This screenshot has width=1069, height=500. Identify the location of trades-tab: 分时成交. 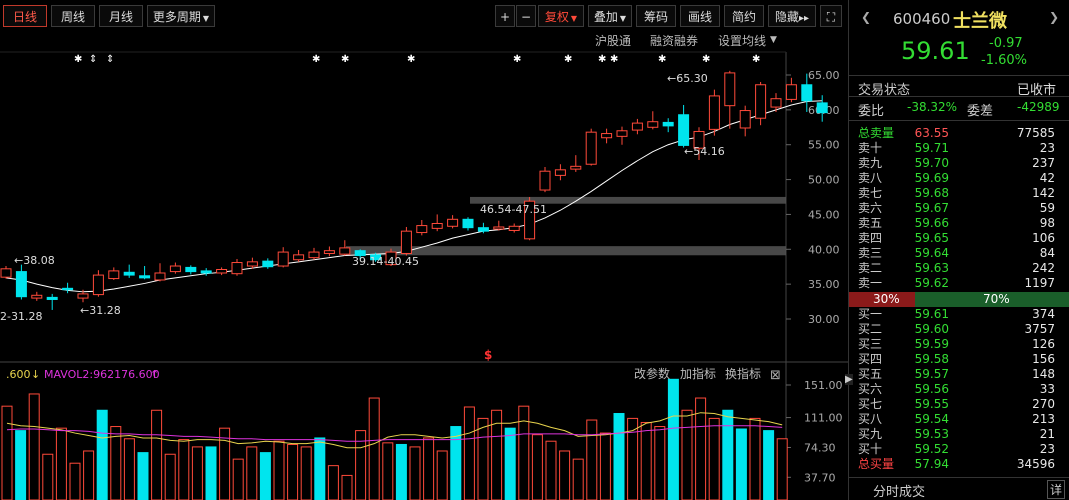
(899, 490).